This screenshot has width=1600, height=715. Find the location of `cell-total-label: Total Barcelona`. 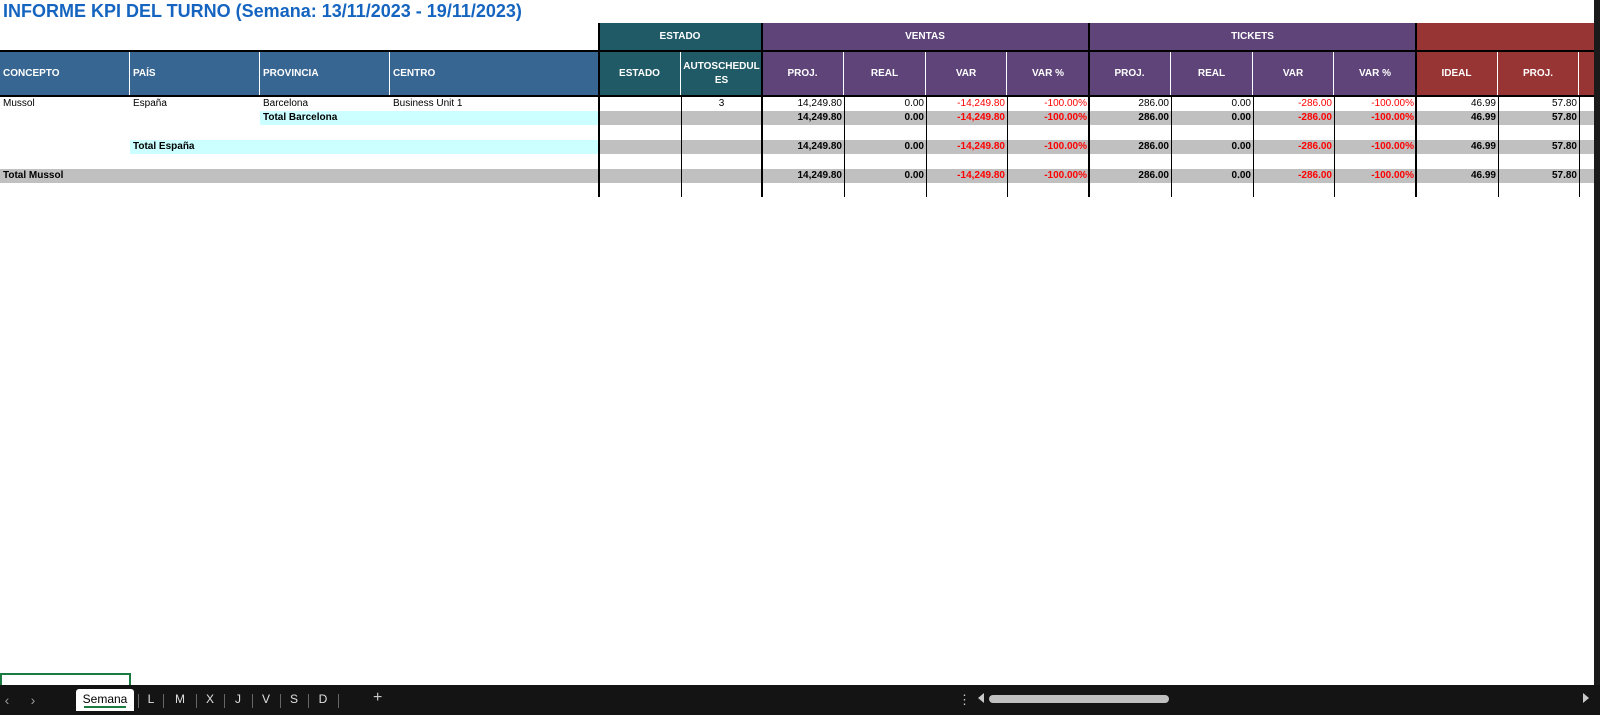

cell-total-label: Total Barcelona is located at coordinates (429, 118).